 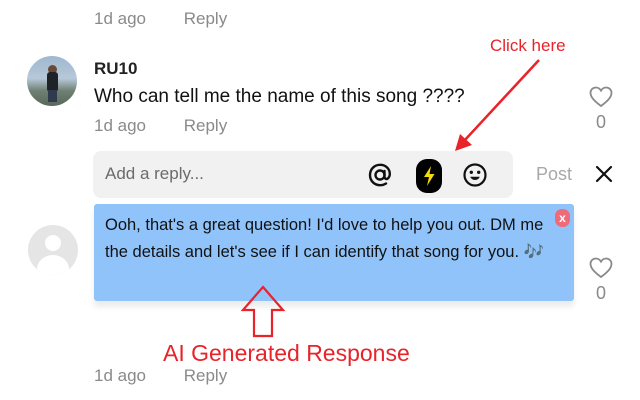 What do you see at coordinates (528, 45) in the screenshot?
I see `annotation-click-here: Click here` at bounding box center [528, 45].